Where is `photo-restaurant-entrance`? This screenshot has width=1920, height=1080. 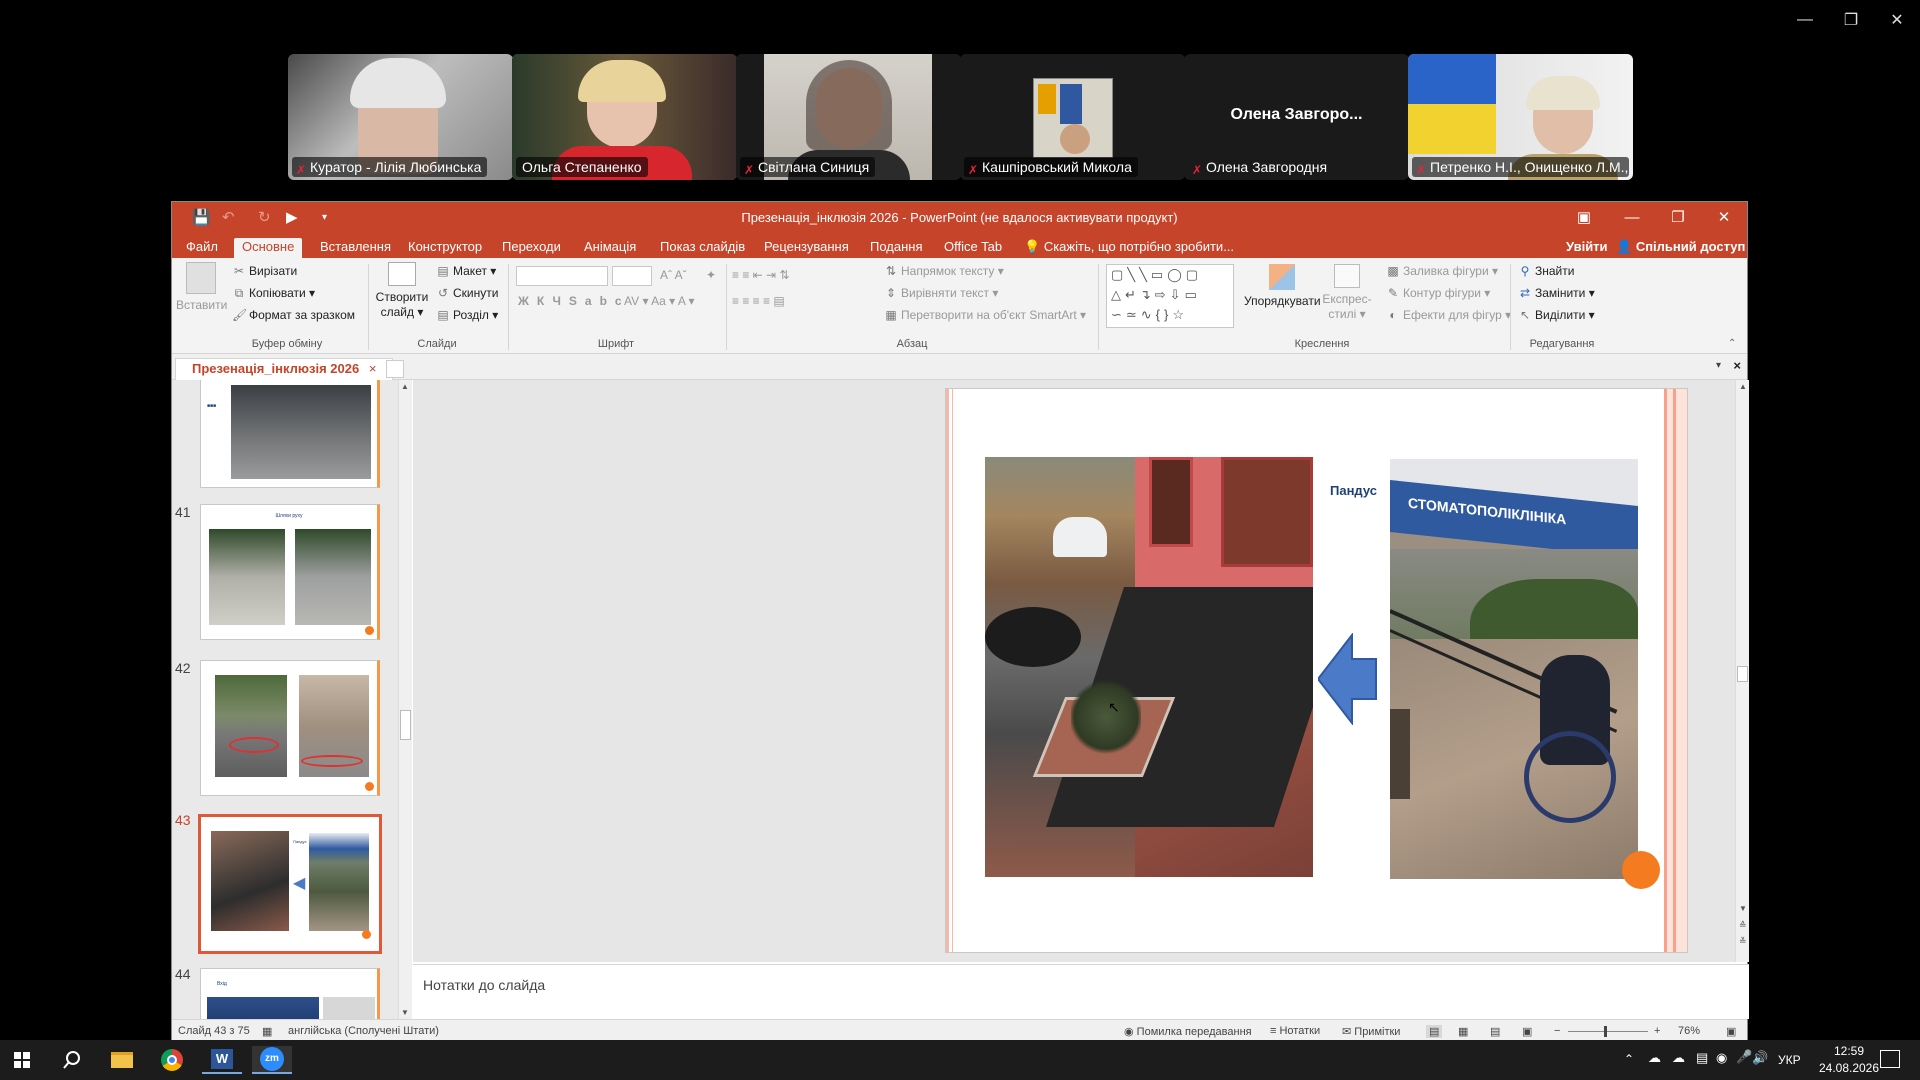
photo-restaurant-entrance is located at coordinates (1149, 667).